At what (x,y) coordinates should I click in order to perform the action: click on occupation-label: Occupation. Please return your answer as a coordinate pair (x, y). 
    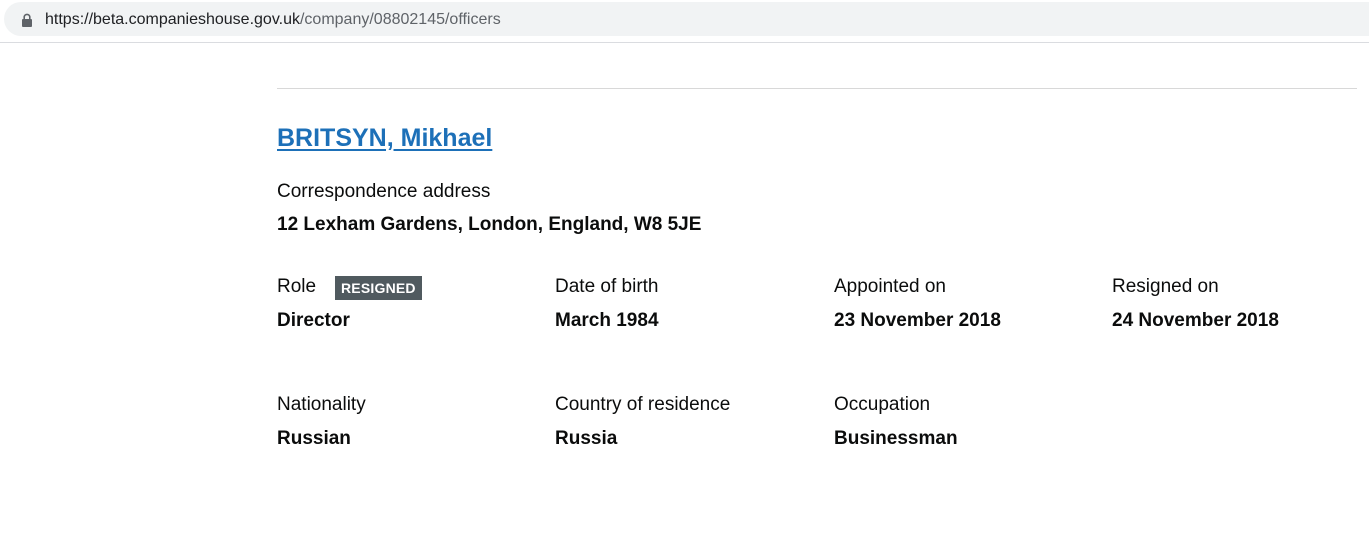
    Looking at the image, I should click on (882, 404).